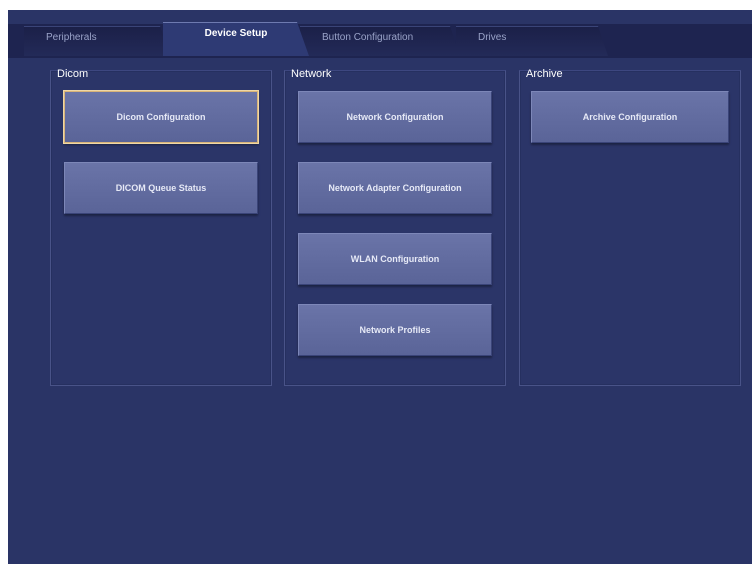 The width and height of the screenshot is (752, 564). I want to click on dicom-configuration-label: Dicom Configuration, so click(161, 117).